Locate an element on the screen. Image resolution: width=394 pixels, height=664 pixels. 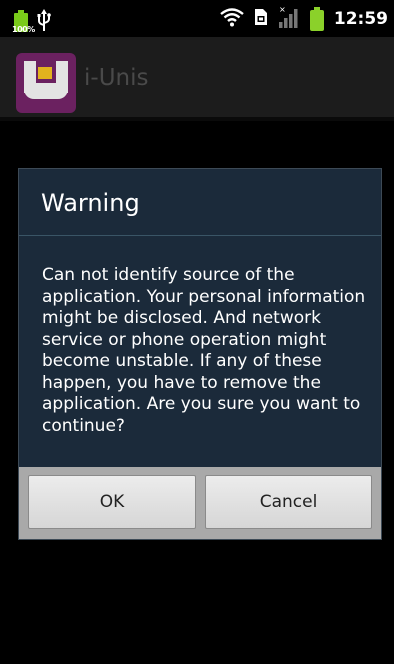
status-bar-left: 100% is located at coordinates (32, 20).